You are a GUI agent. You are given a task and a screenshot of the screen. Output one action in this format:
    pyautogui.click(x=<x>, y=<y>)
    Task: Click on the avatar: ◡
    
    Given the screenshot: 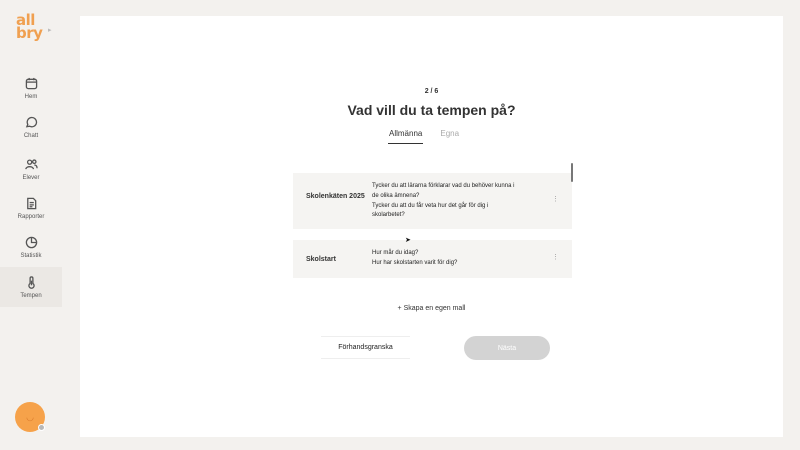 What is the action you would take?
    pyautogui.click(x=30, y=417)
    